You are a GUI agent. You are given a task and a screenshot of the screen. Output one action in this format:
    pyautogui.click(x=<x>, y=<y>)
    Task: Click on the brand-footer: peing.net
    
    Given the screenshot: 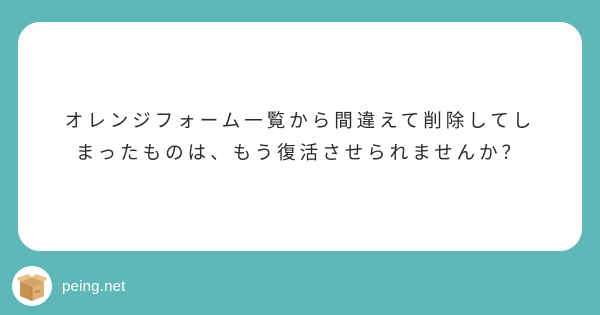 What is the action you would take?
    pyautogui.click(x=69, y=286)
    